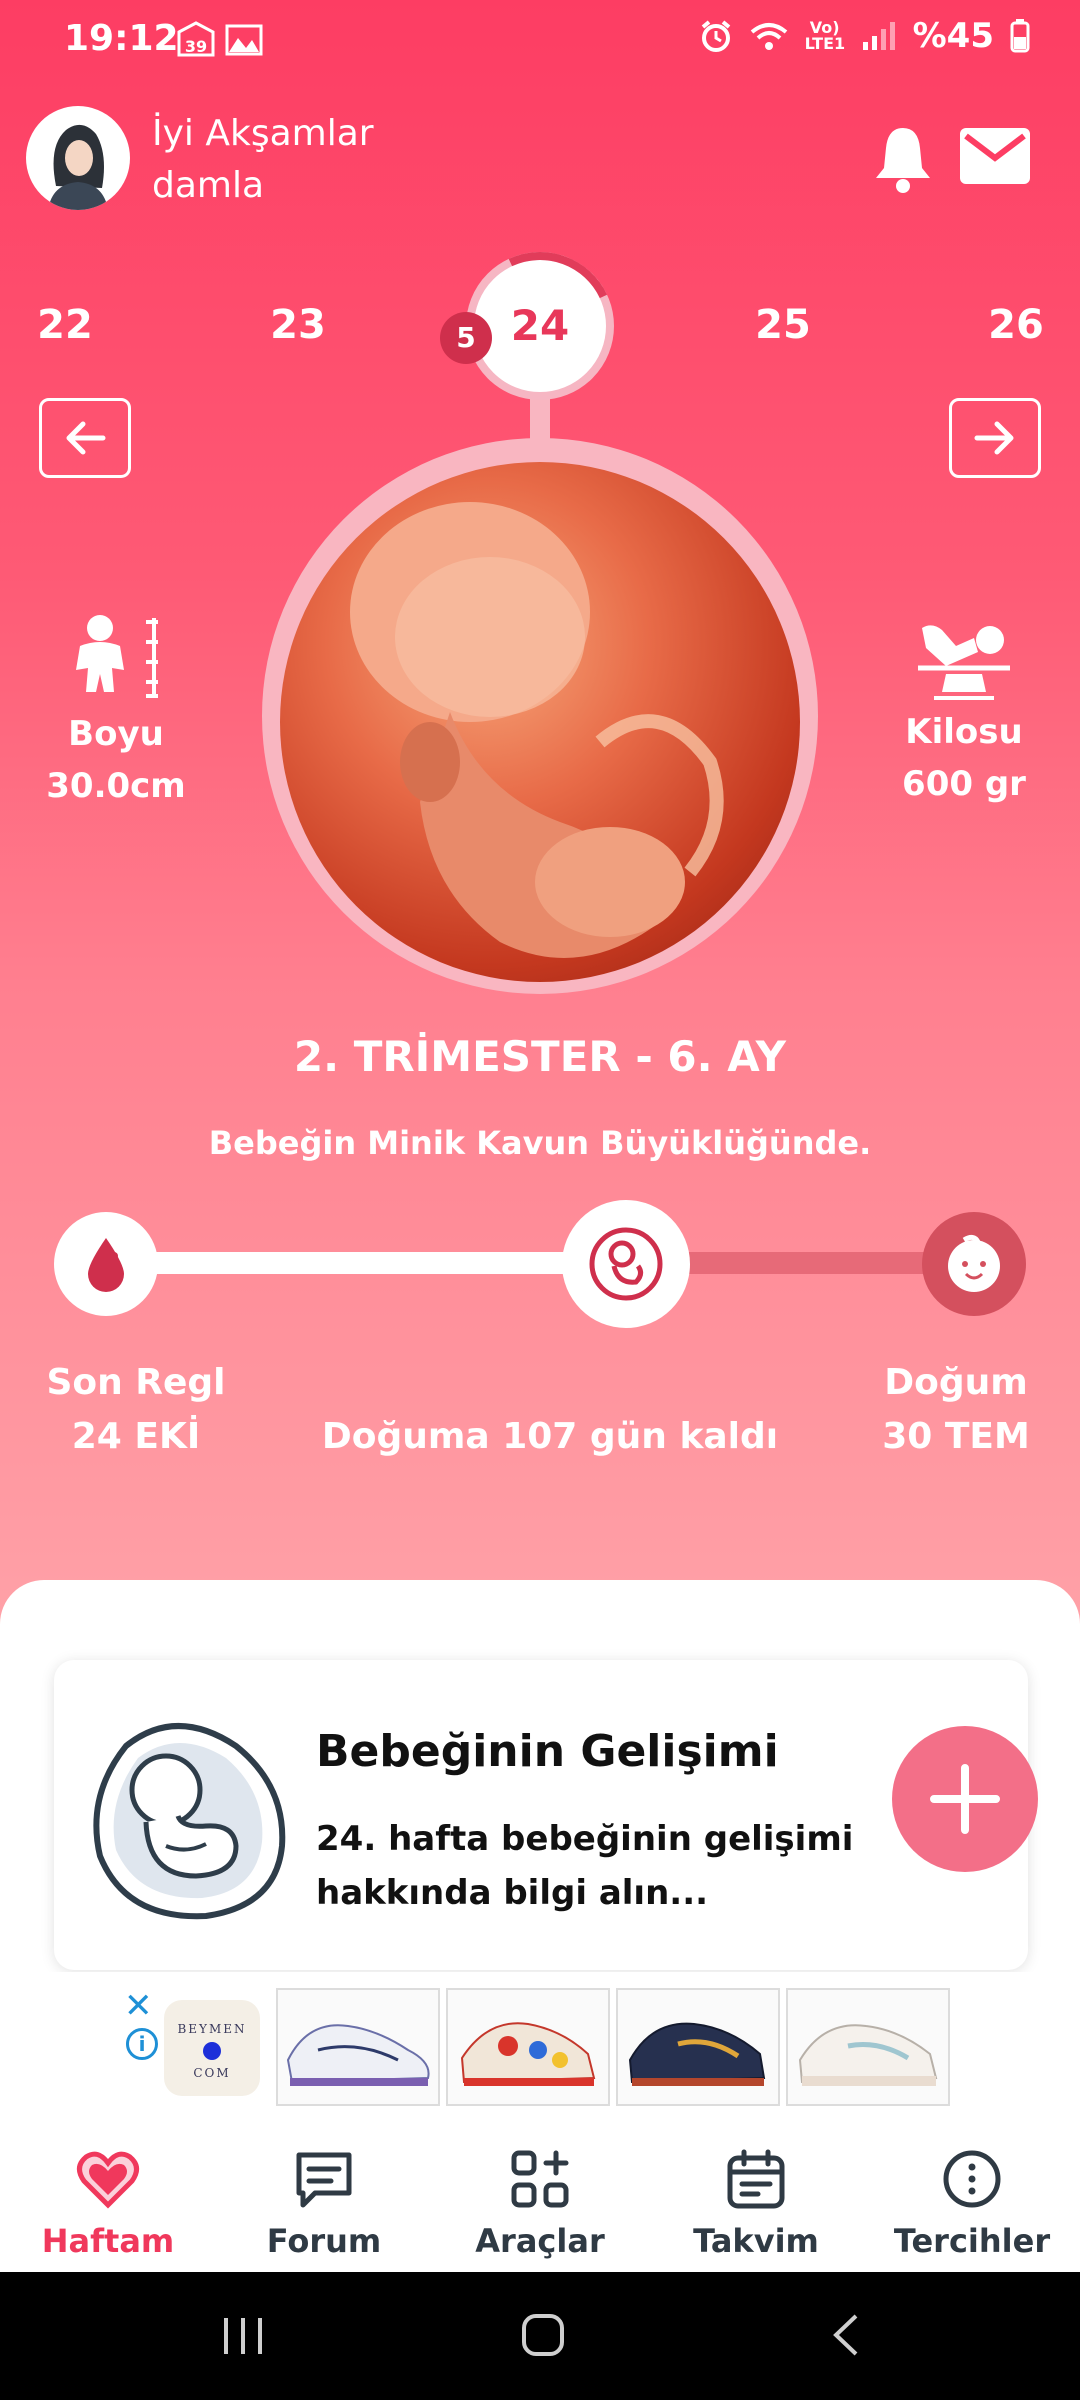 The image size is (1080, 2400). What do you see at coordinates (550, 1436) in the screenshot?
I see `days-remaining: Doğuma 107 gün kaldı` at bounding box center [550, 1436].